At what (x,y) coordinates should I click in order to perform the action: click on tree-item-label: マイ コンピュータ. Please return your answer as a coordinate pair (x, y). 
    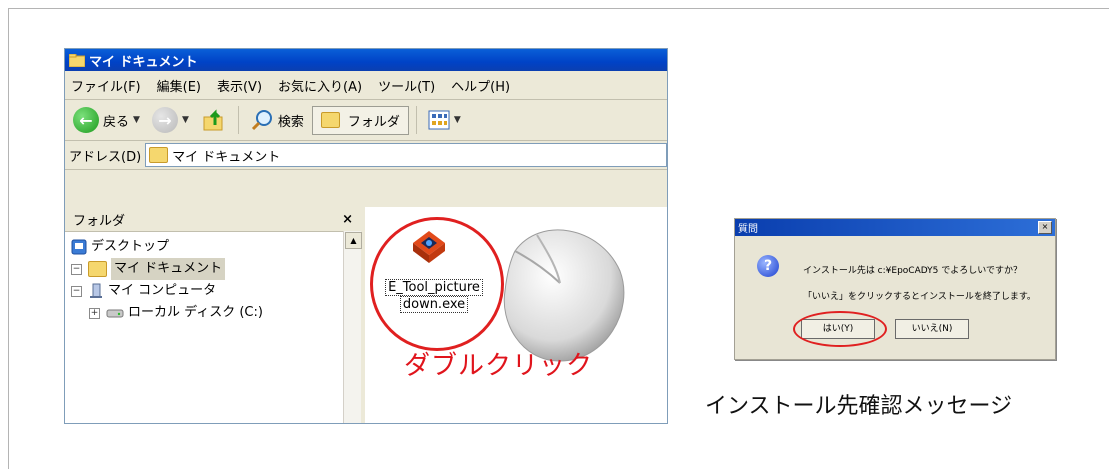
    Looking at the image, I should click on (162, 290).